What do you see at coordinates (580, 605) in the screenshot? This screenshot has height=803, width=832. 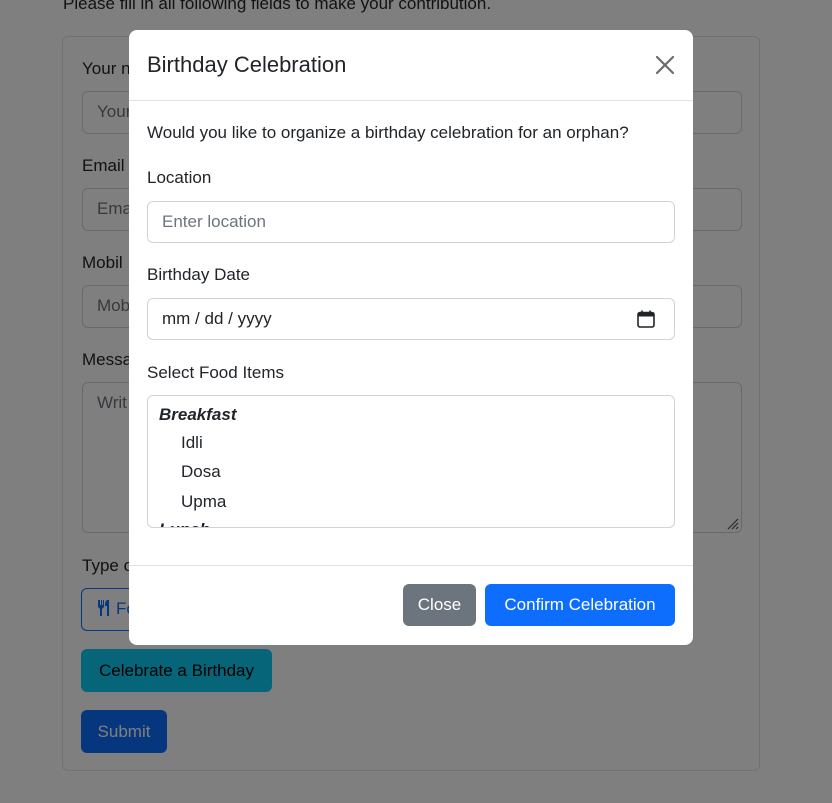 I see `confirm-celebration-button: Confirm Celebration` at bounding box center [580, 605].